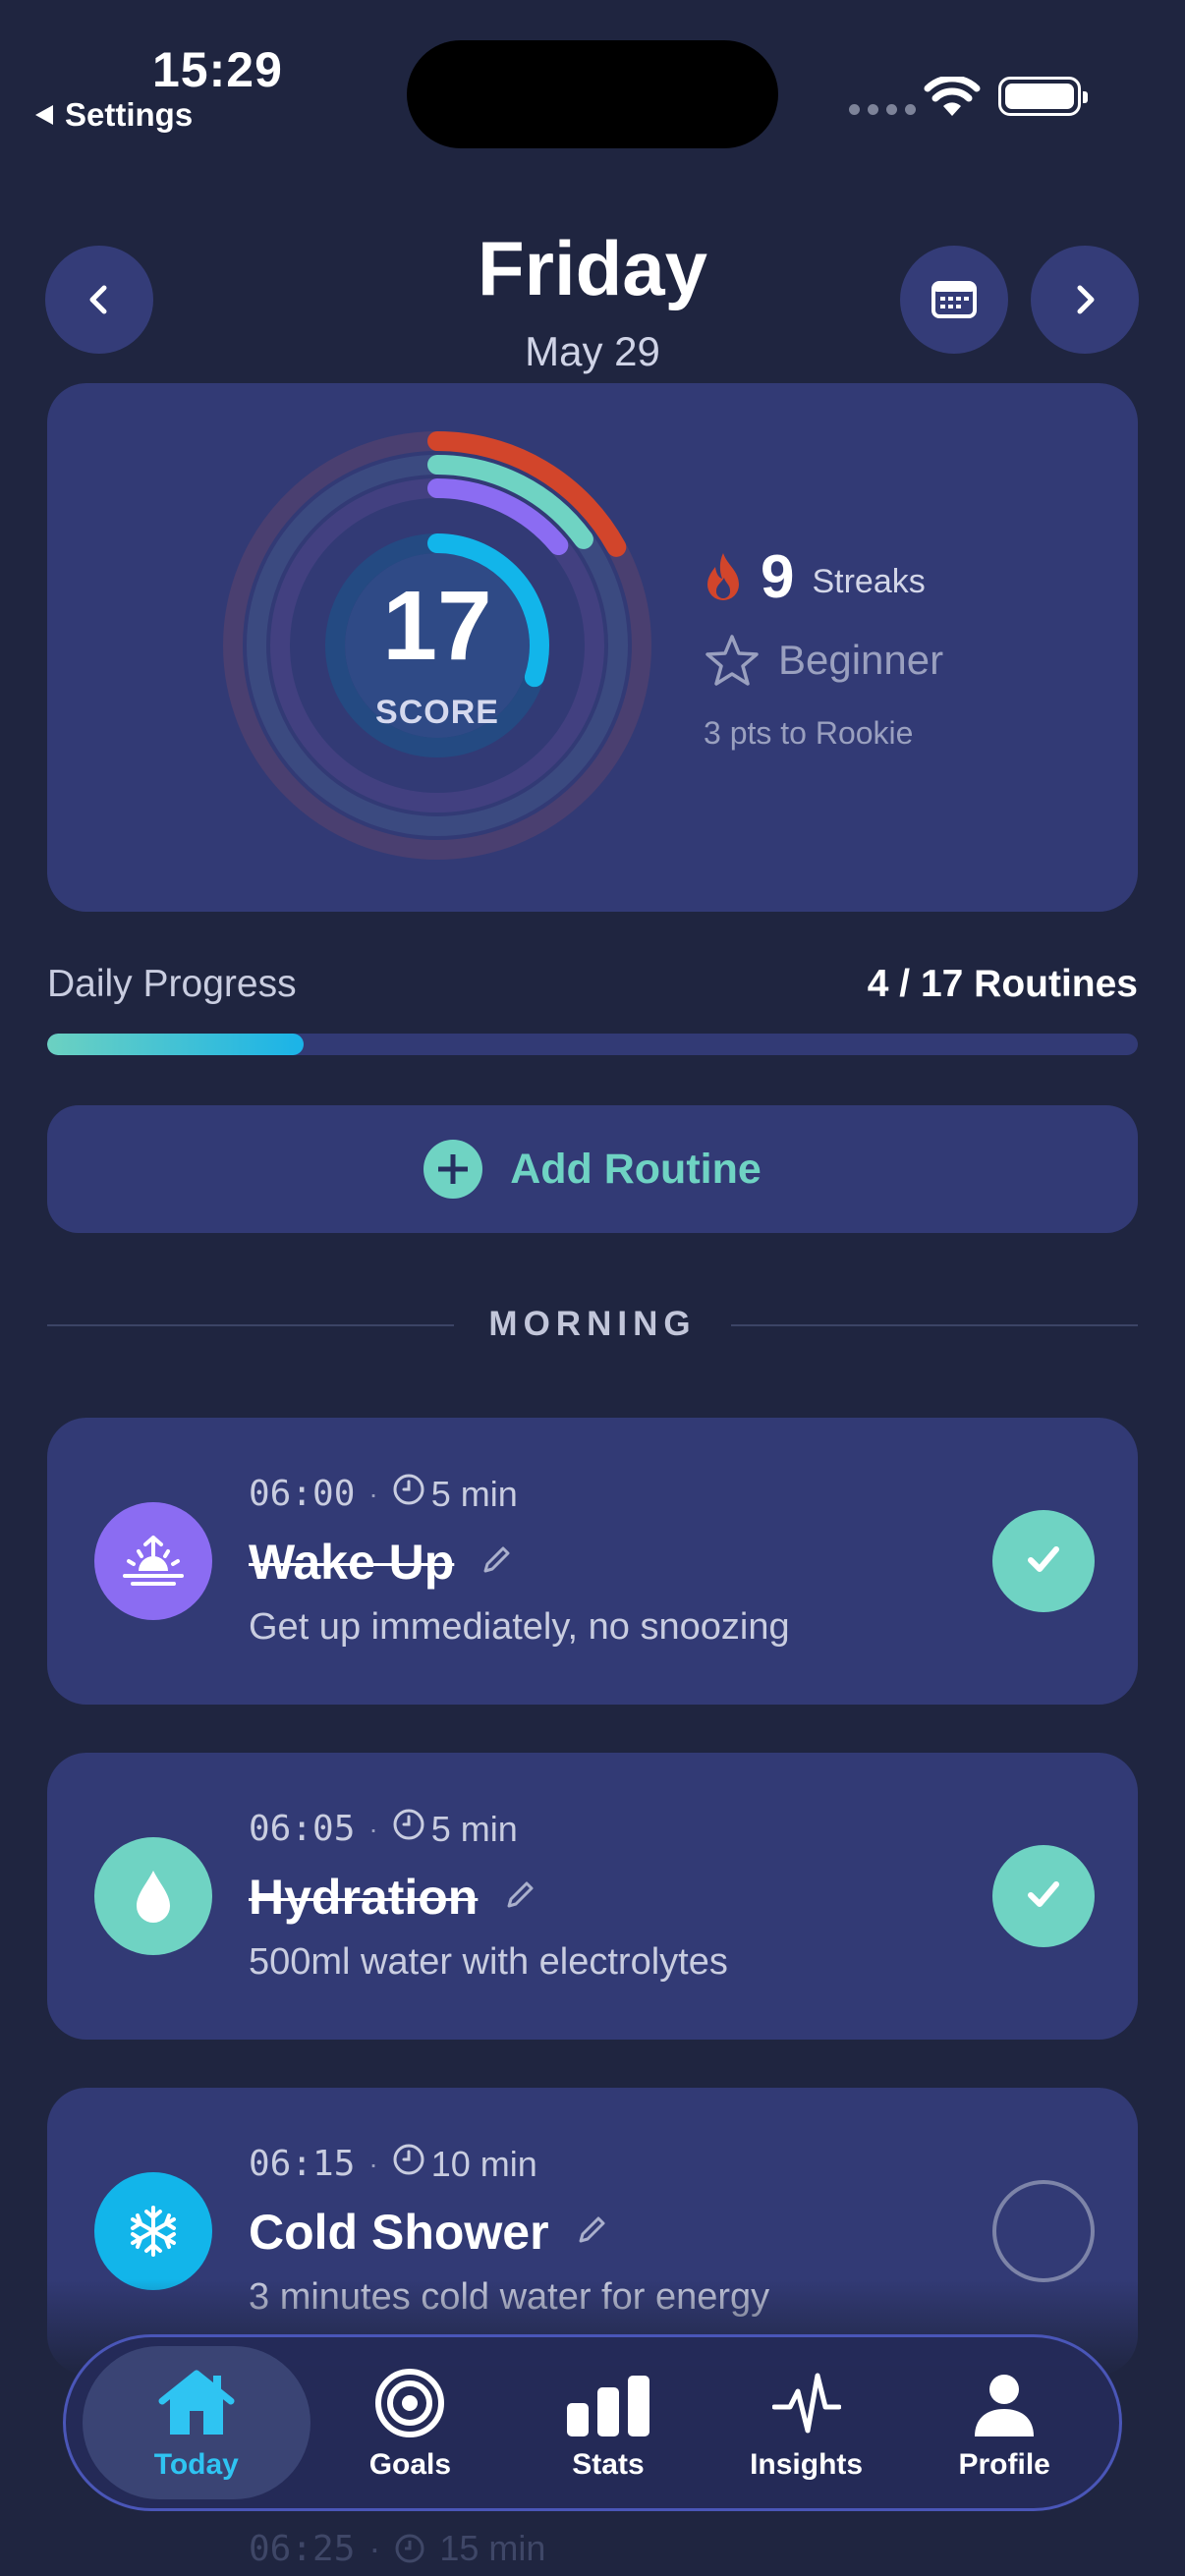 Image resolution: width=1185 pixels, height=2576 pixels. I want to click on routine-description: 500ml water with electrolytes, so click(489, 1962).